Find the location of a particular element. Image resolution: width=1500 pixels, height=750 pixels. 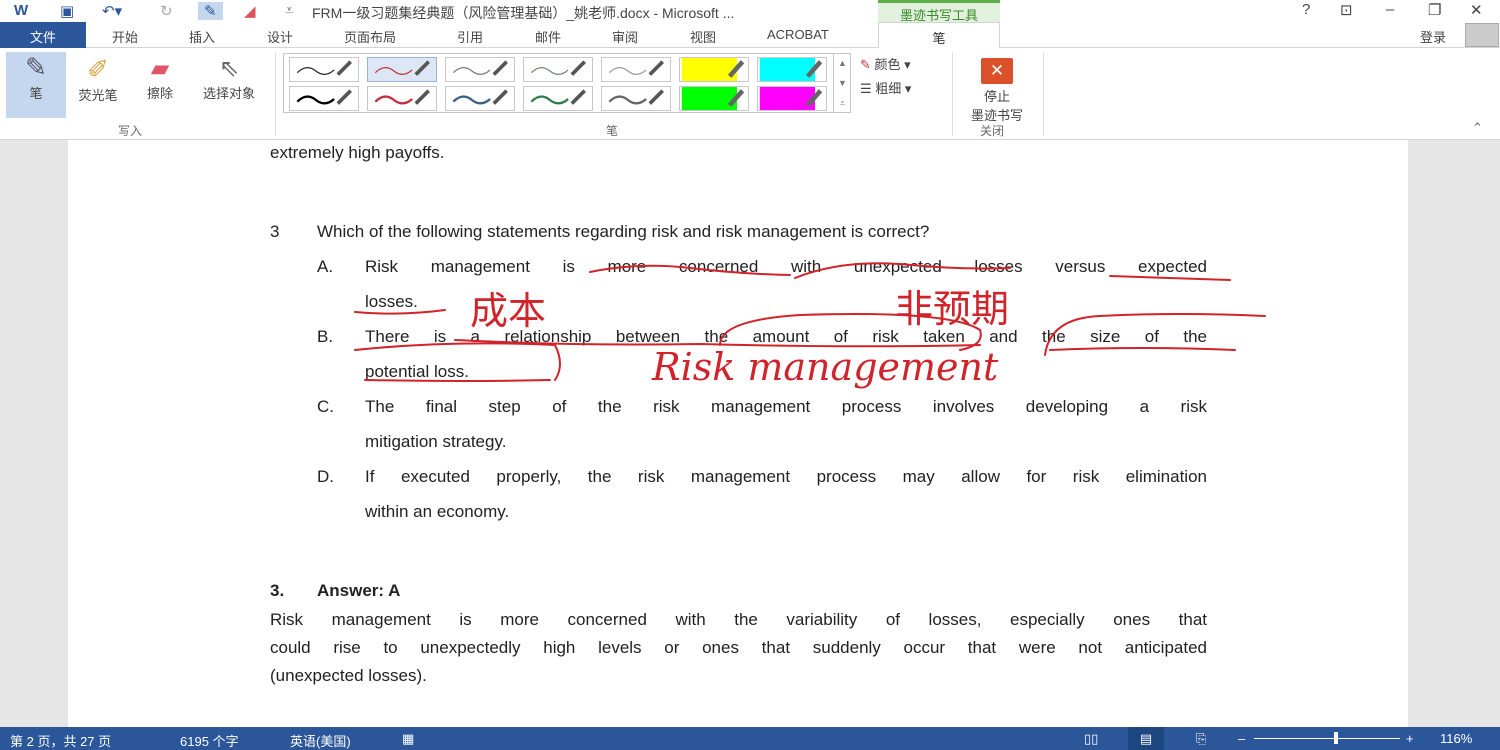

zoom-level: 116% is located at coordinates (1456, 738).